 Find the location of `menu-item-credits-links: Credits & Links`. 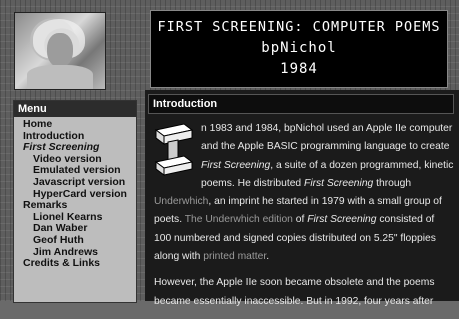

menu-item-credits-links: Credits & Links is located at coordinates (75, 264).